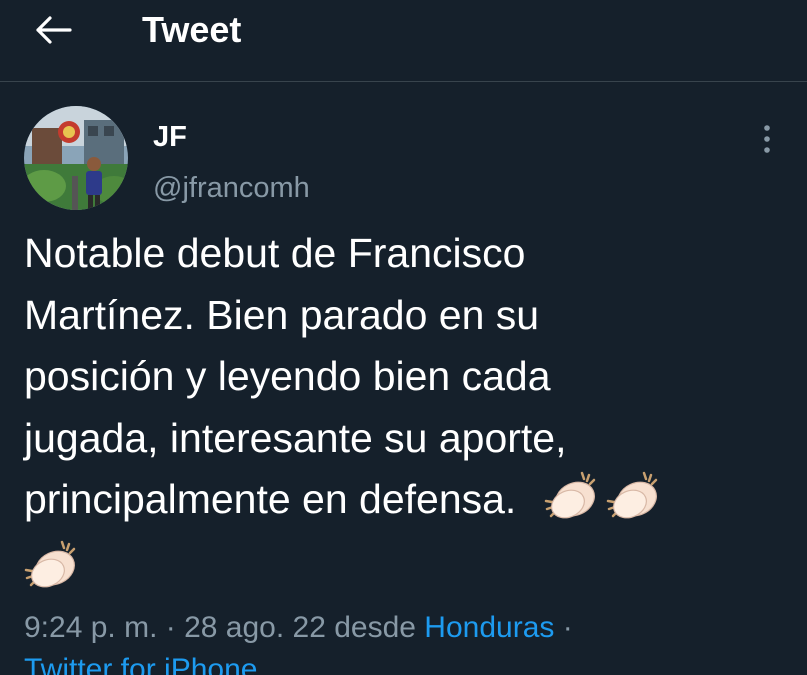 The image size is (807, 675). I want to click on tweet-meta: 9:24 p. m. · 28 ago. 22 desde Honduras ·, so click(298, 628).